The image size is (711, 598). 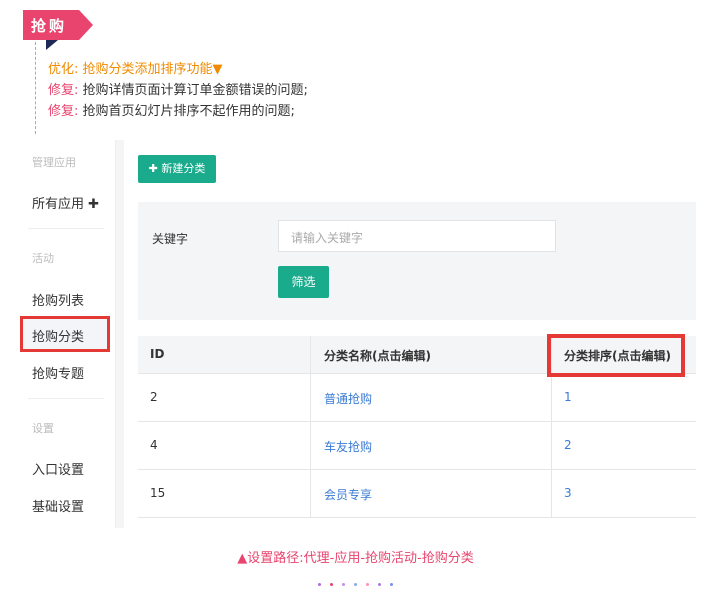 What do you see at coordinates (195, 90) in the screenshot?
I see `note-text: 抢购详情页面计算订单金额错误的问题;` at bounding box center [195, 90].